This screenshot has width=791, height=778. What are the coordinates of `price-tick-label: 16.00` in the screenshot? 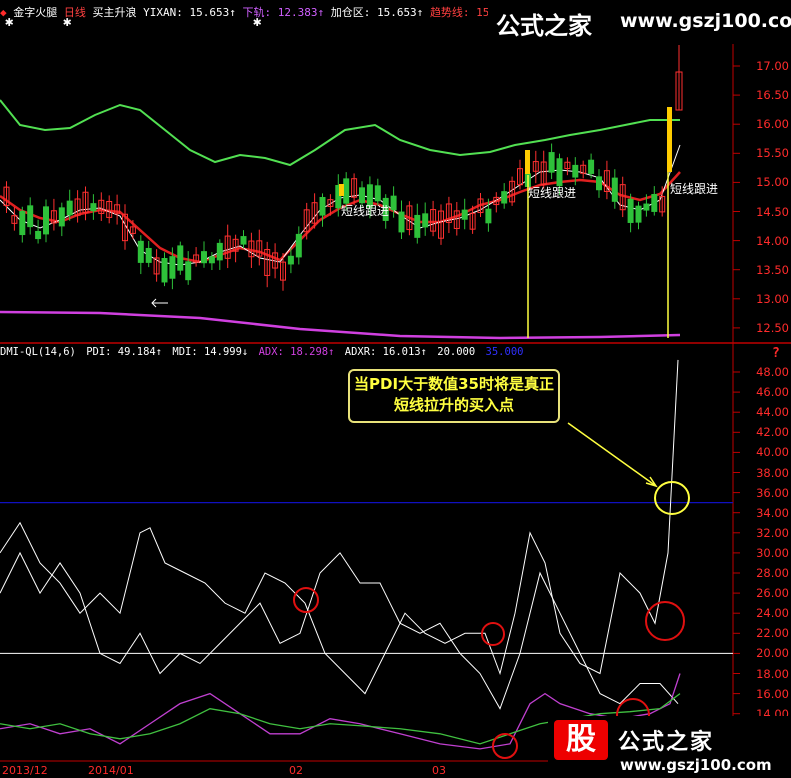 It's located at (772, 124).